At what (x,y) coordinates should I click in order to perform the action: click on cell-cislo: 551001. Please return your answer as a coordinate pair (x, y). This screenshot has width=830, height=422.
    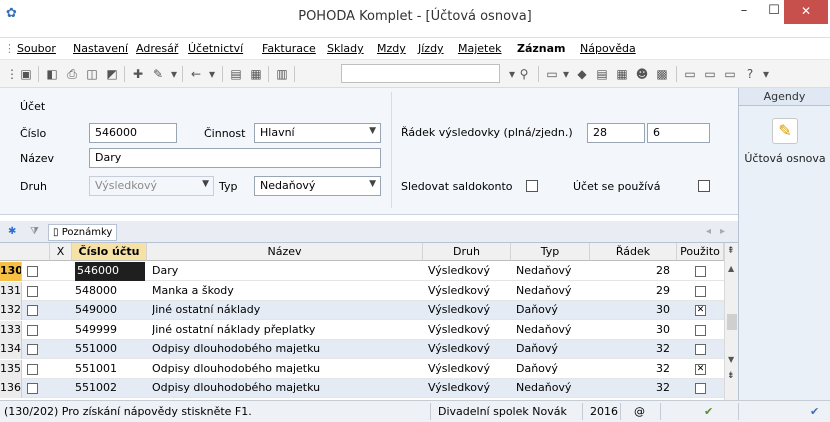
    Looking at the image, I should click on (110, 369).